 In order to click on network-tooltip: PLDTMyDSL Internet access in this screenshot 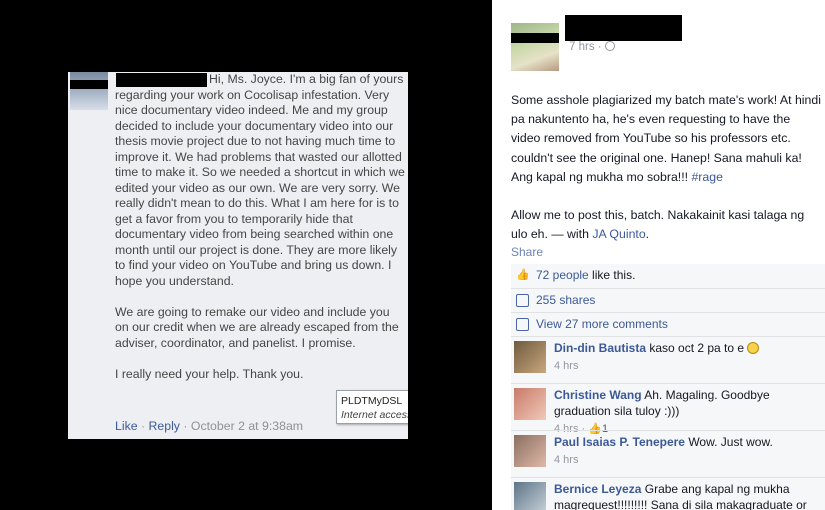, I will do `click(372, 407)`.